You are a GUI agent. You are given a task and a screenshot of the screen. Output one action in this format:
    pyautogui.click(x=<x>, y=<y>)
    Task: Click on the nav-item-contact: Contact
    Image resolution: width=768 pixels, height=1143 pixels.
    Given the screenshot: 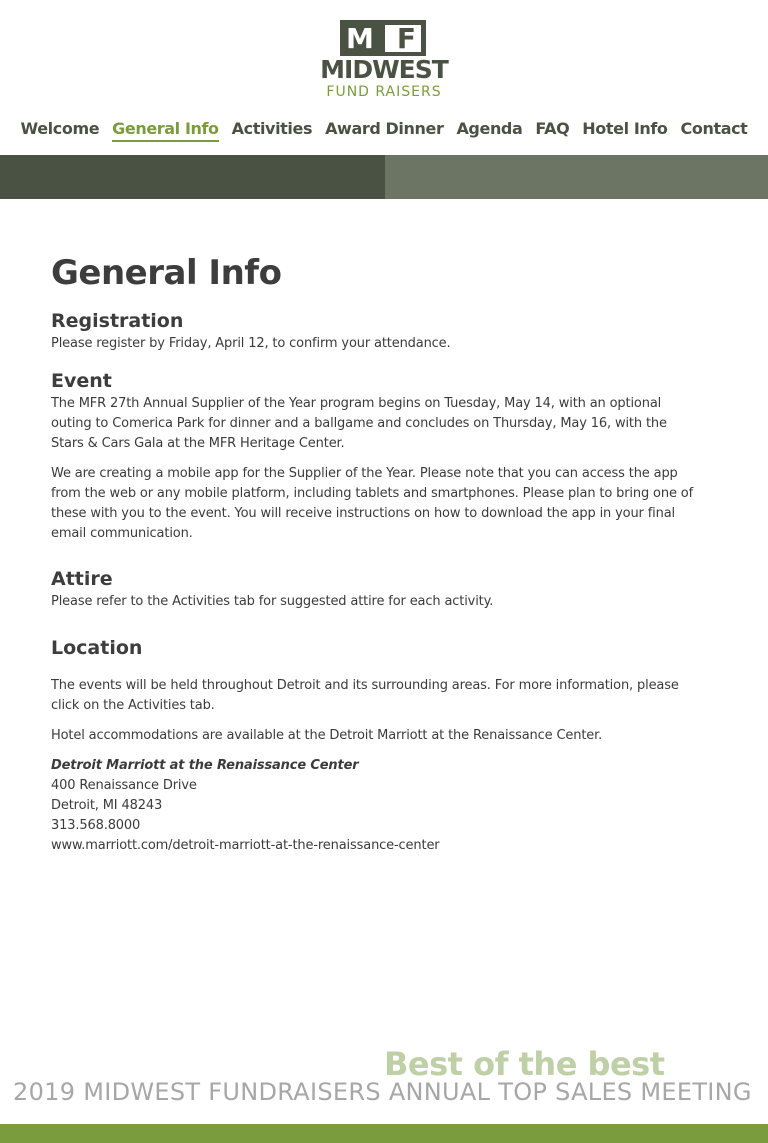 What is the action you would take?
    pyautogui.click(x=714, y=130)
    